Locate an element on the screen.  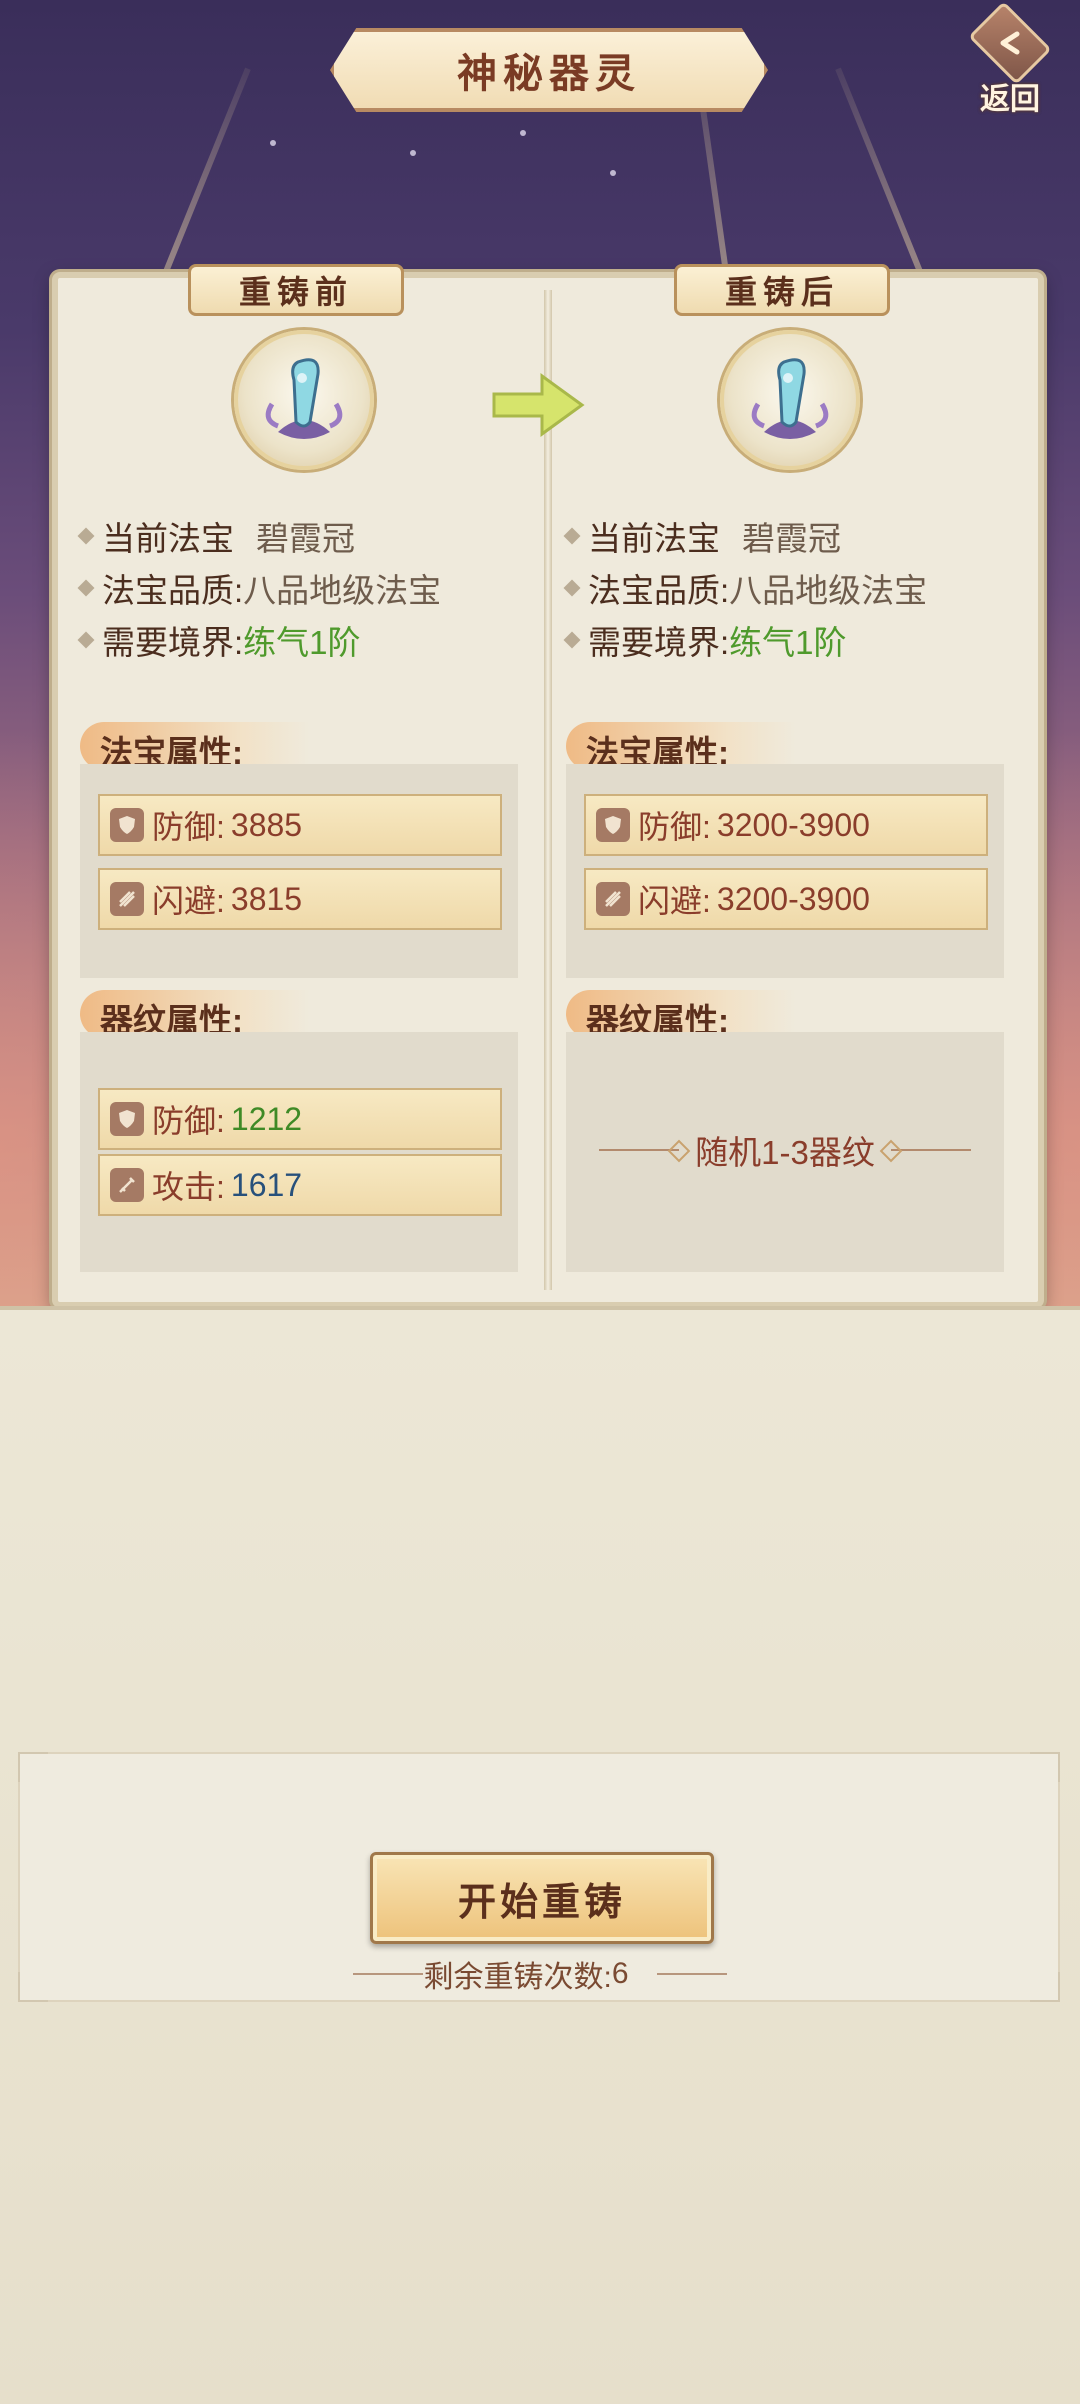
rune-attr-box: 随机1-3器纹 is located at coordinates (785, 1152).